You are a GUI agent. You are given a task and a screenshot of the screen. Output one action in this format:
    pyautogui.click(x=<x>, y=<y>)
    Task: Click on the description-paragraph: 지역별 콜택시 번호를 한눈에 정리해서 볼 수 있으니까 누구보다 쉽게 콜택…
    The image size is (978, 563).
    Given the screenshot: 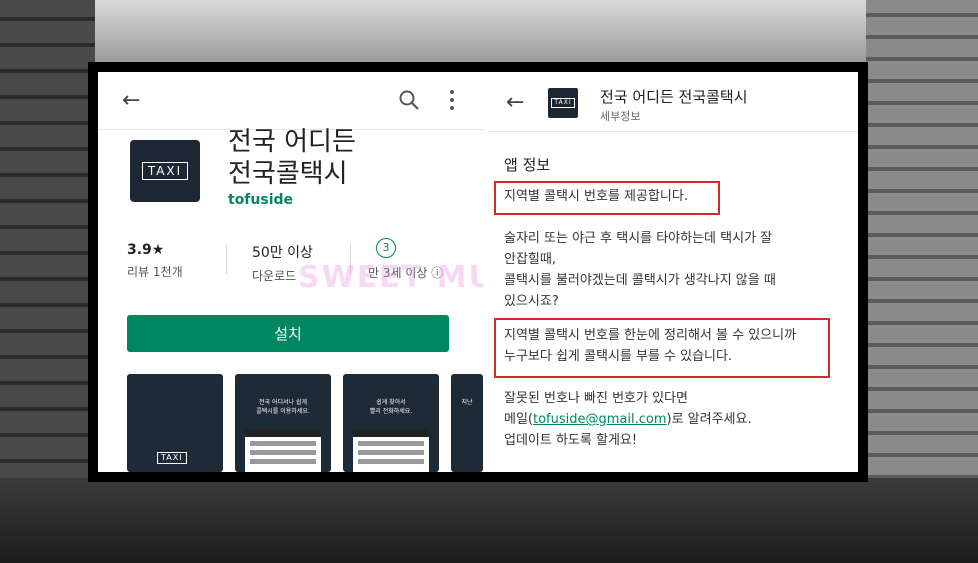 What is the action you would take?
    pyautogui.click(x=650, y=346)
    